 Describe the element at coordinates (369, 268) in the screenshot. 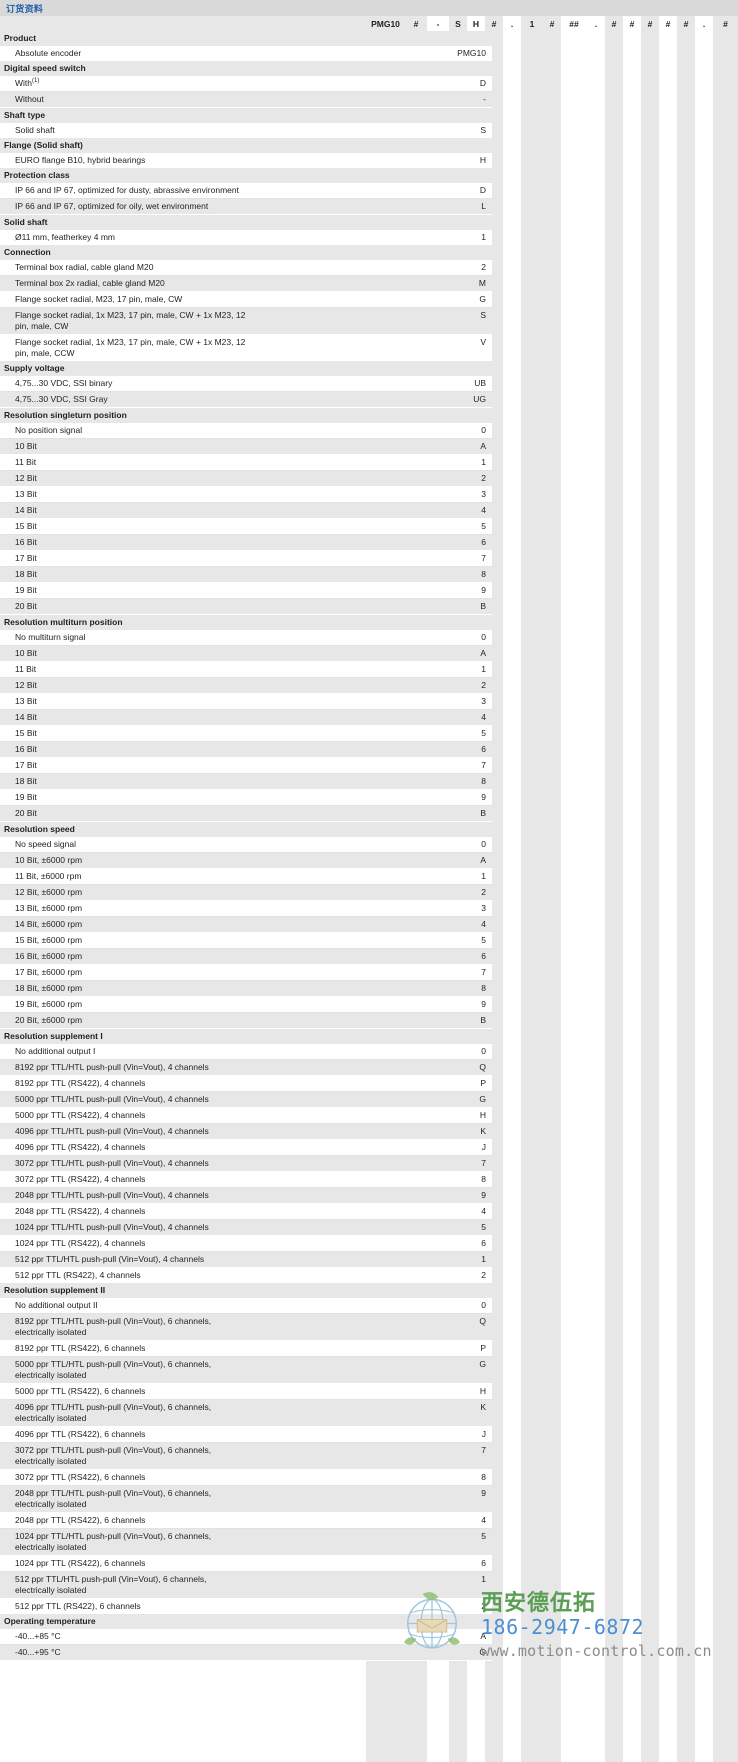

I see `option-row: Terminal box radial, cable gland M20 2` at that location.